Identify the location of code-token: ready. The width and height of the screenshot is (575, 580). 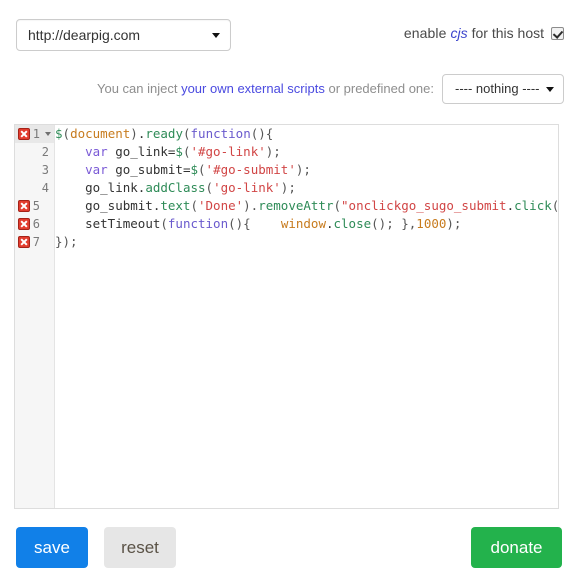
(164, 133).